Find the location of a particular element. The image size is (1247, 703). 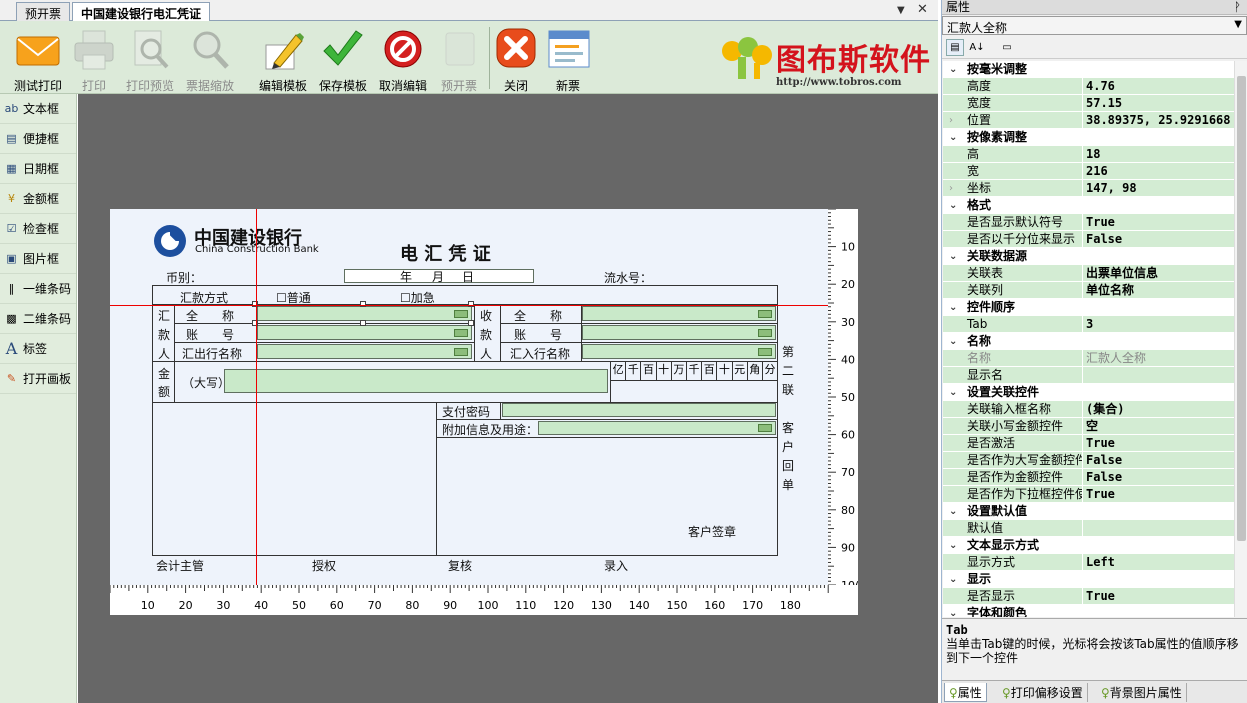

sidebar-item-imagebox: ▣ 图片框 is located at coordinates (38, 259).